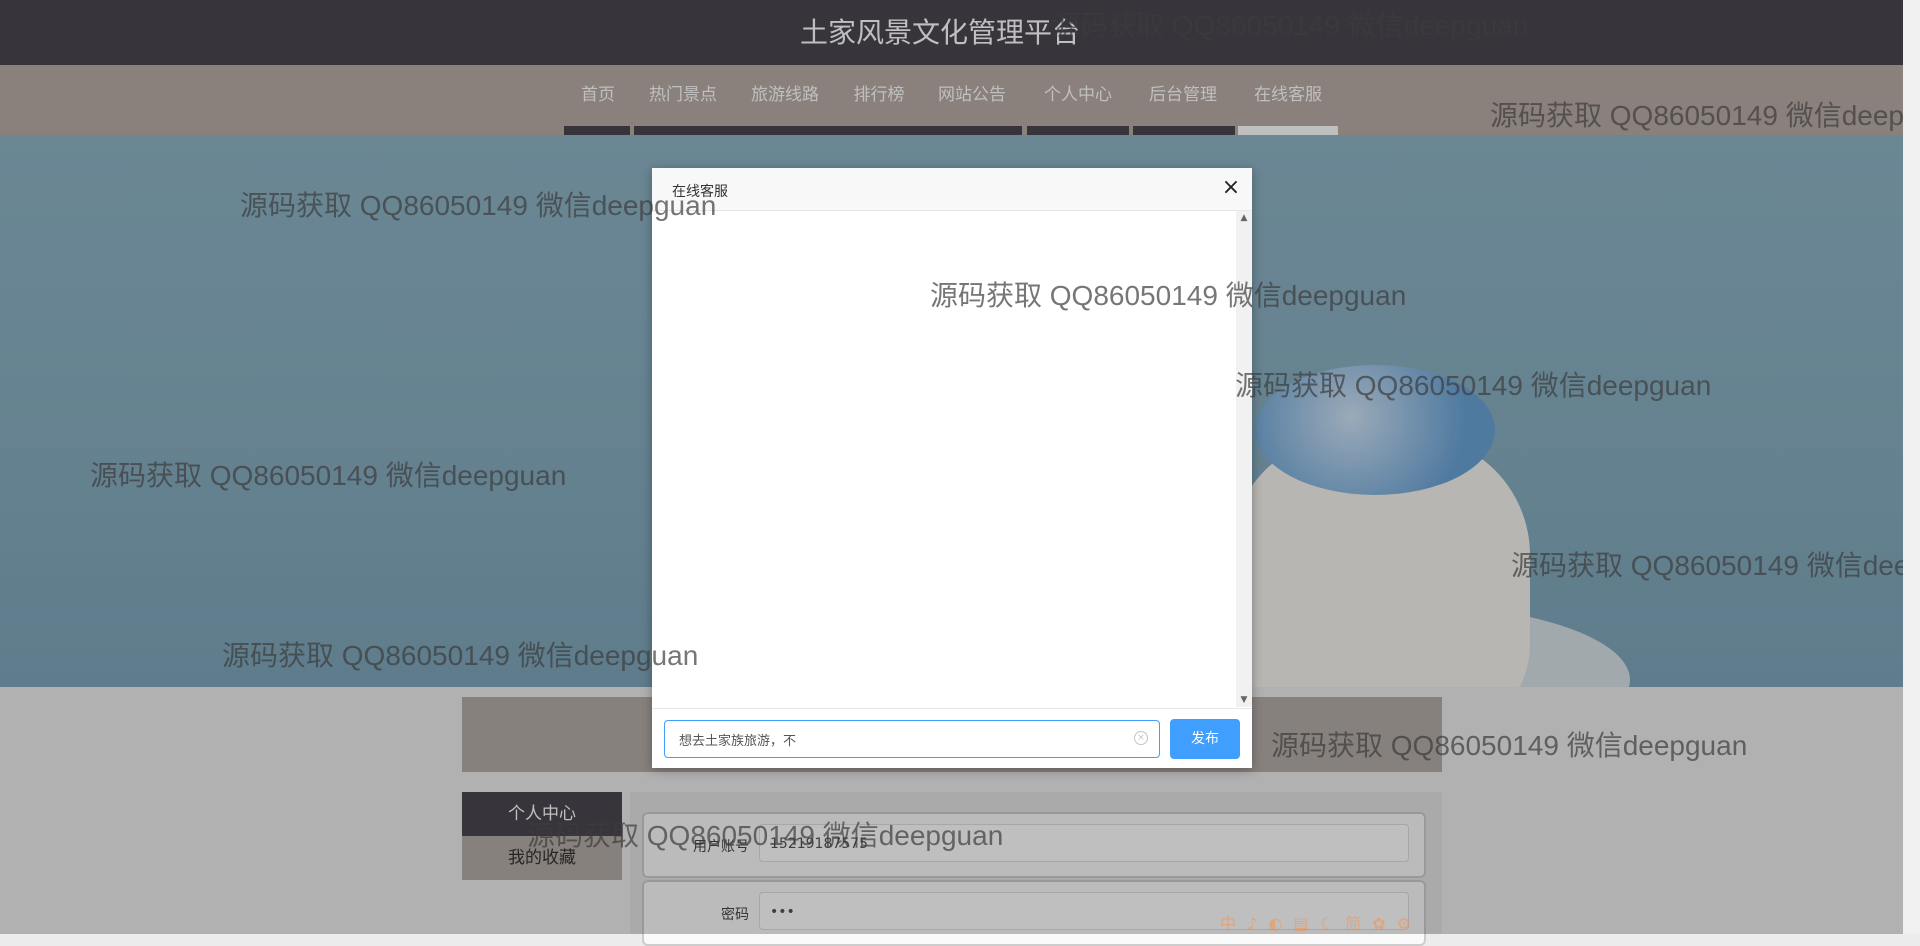 This screenshot has height=946, width=1920. I want to click on page-scrollbar, so click(1911, 467).